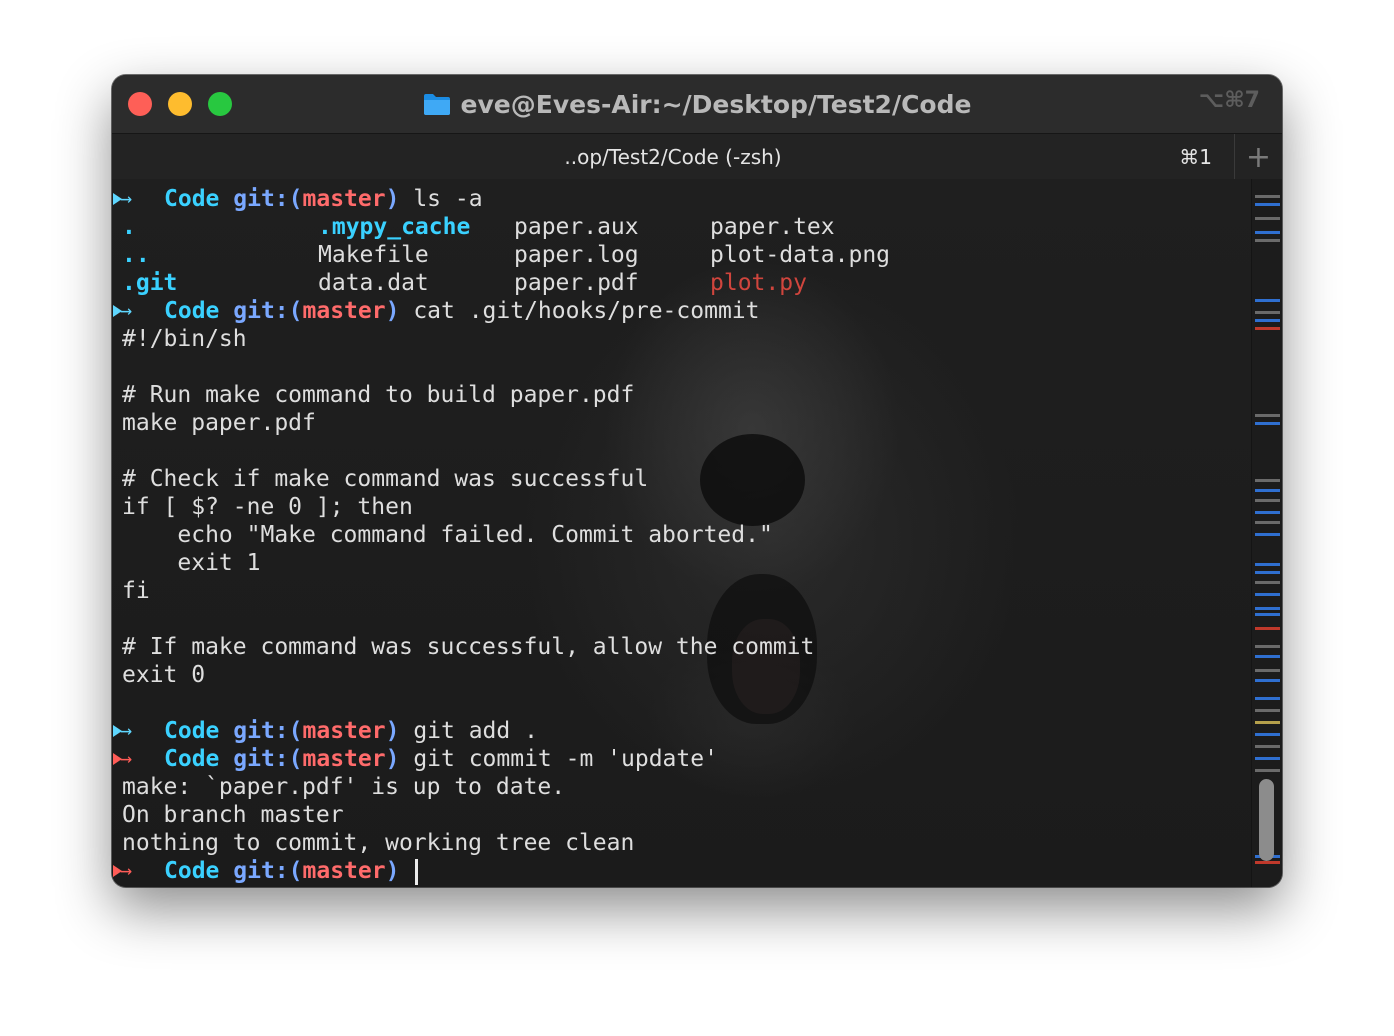  I want to click on prompt-line: Code git:(master) git commit -m 'update', so click(463, 758).